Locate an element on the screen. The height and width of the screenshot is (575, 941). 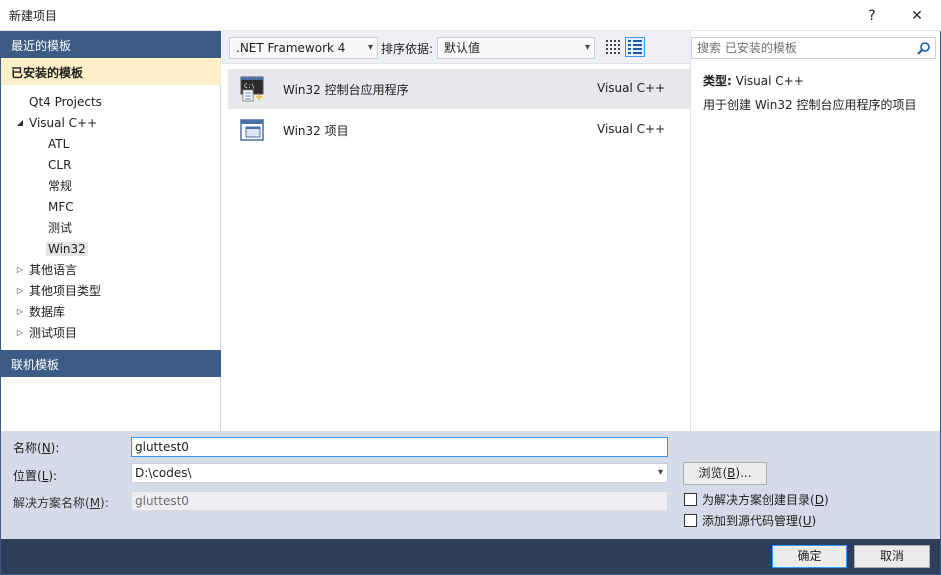
checkbox-label: 为解决方案创建目录(D) is located at coordinates (765, 500).